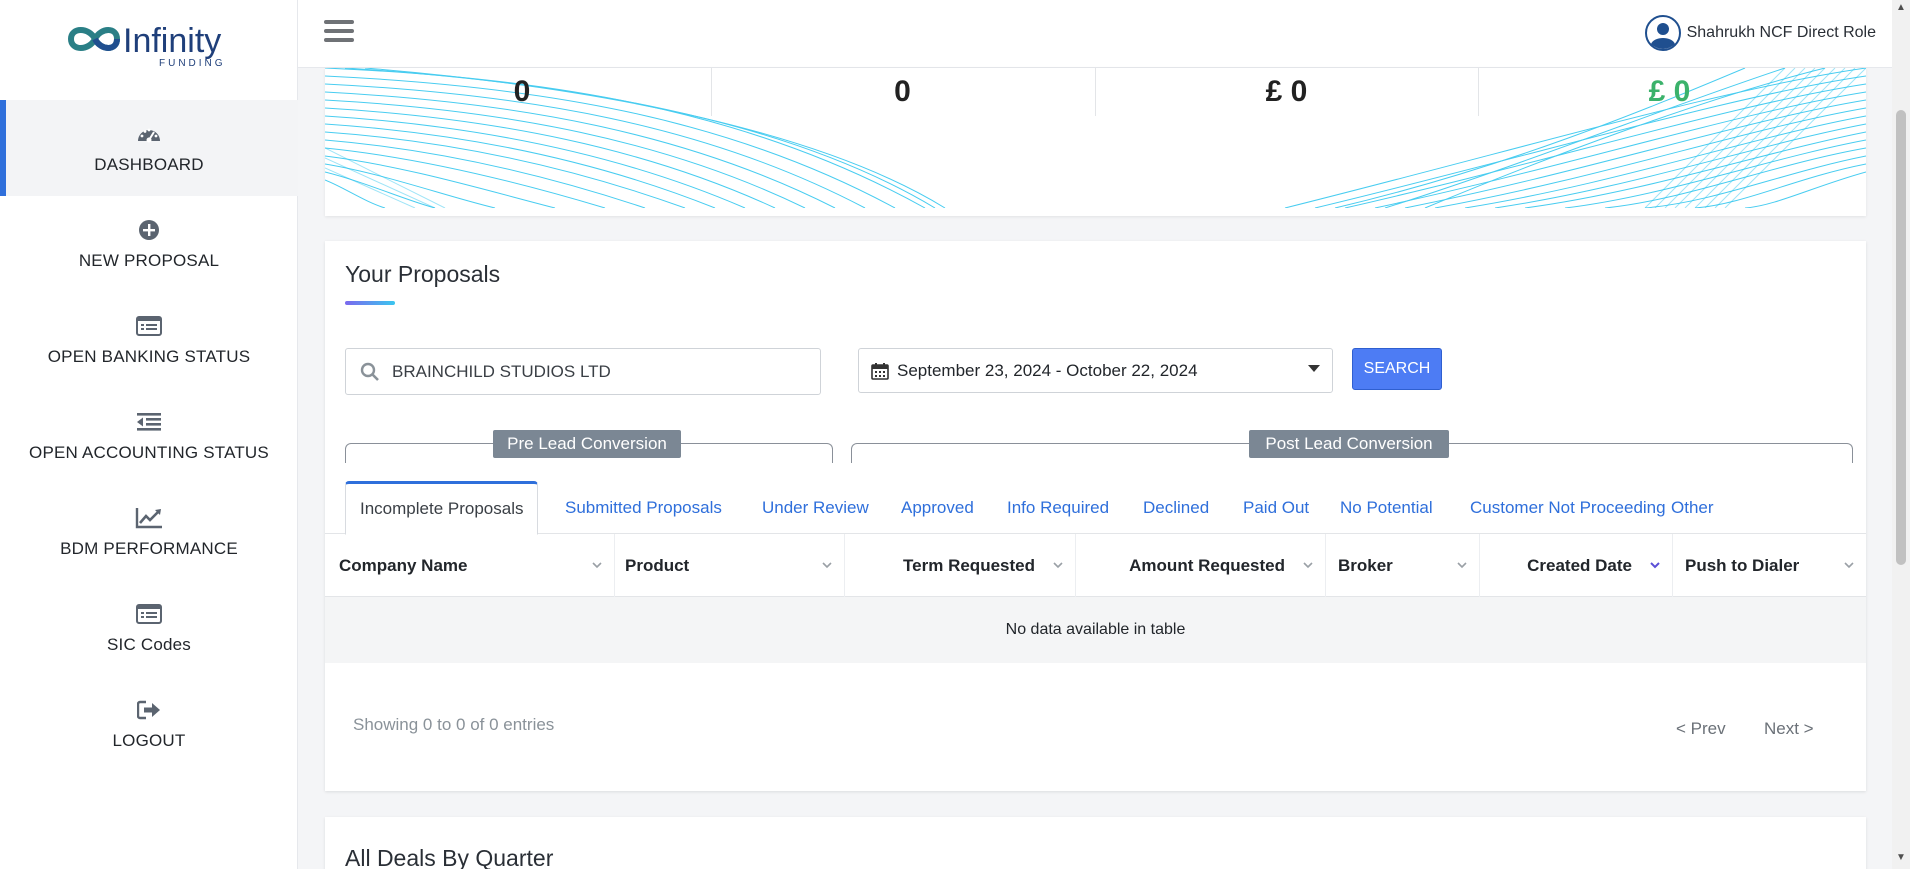 This screenshot has width=1910, height=869. I want to click on stat-value-3: £ 0, so click(1286, 91).